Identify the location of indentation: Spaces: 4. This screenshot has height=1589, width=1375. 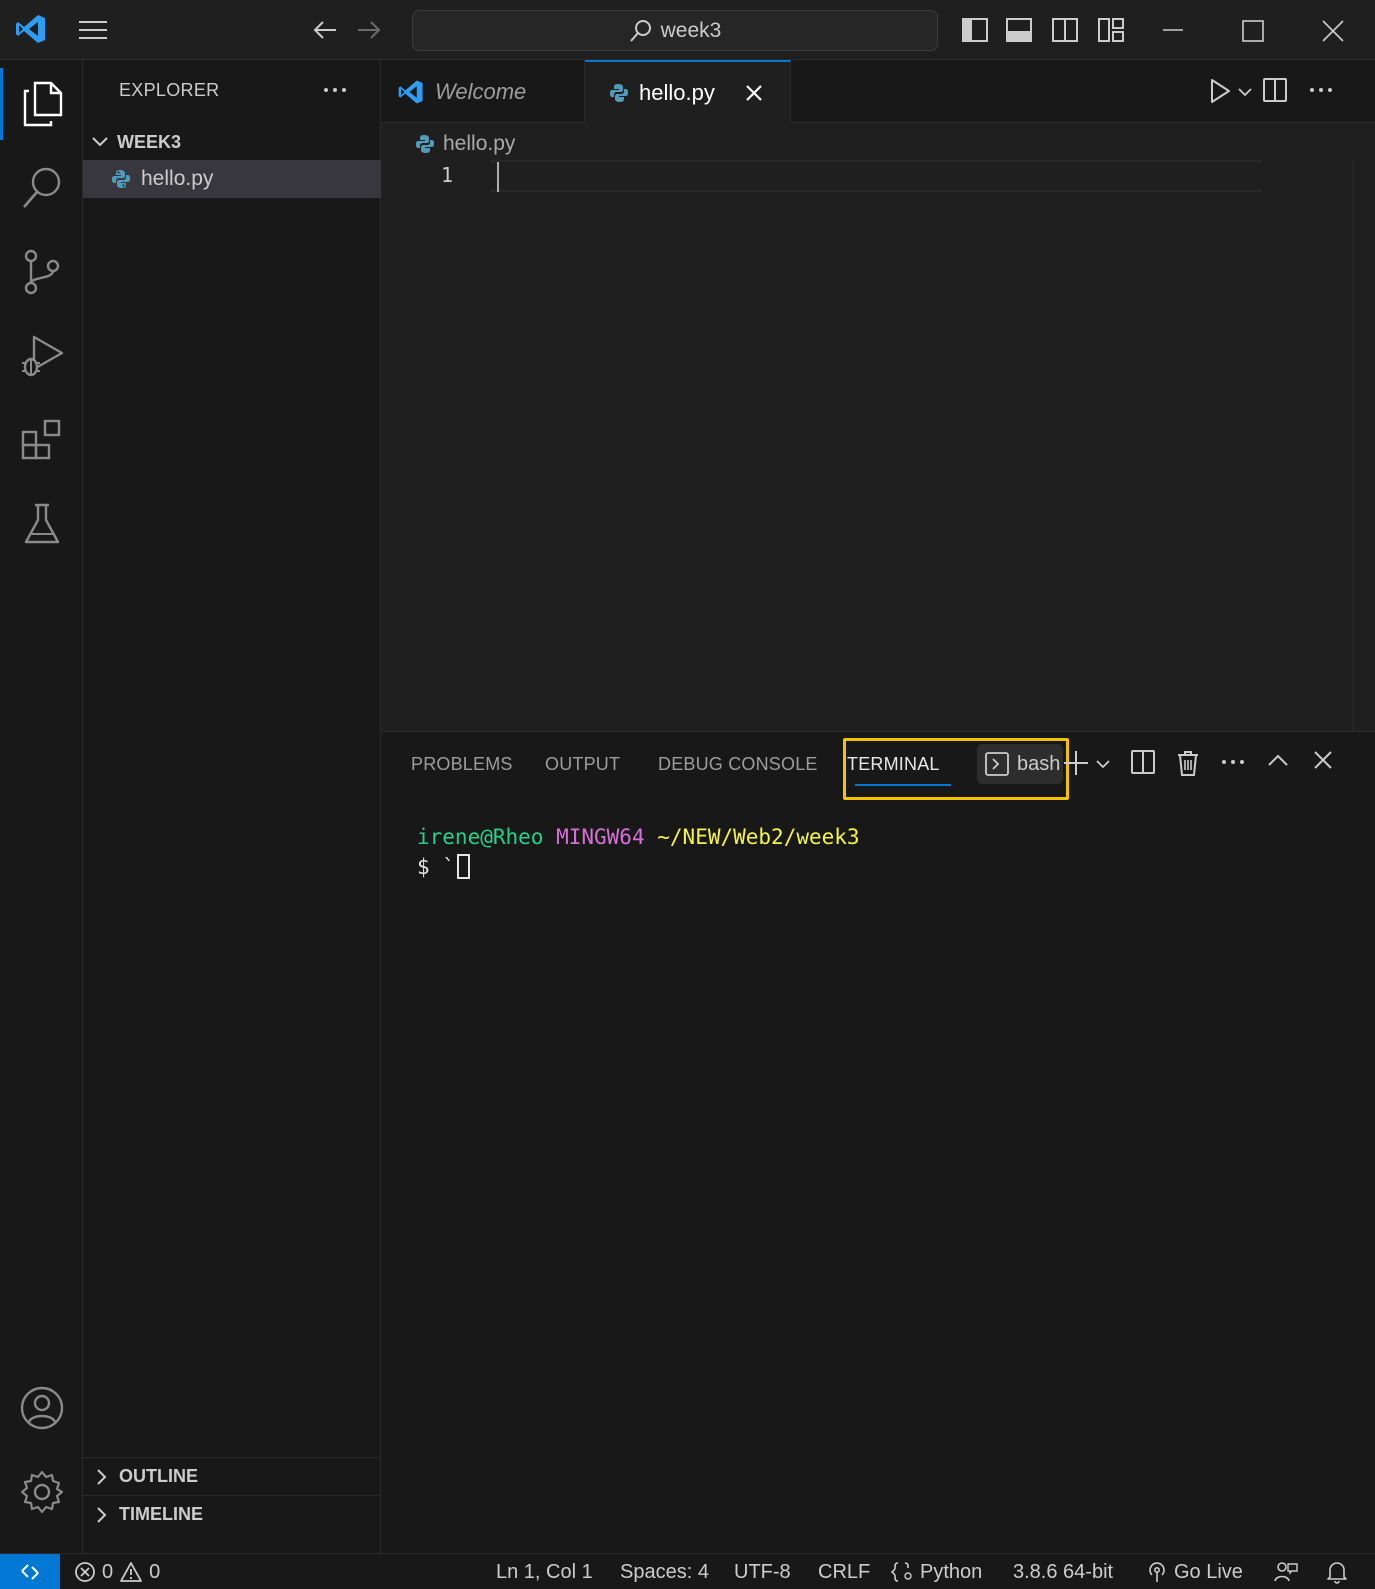
(664, 1571).